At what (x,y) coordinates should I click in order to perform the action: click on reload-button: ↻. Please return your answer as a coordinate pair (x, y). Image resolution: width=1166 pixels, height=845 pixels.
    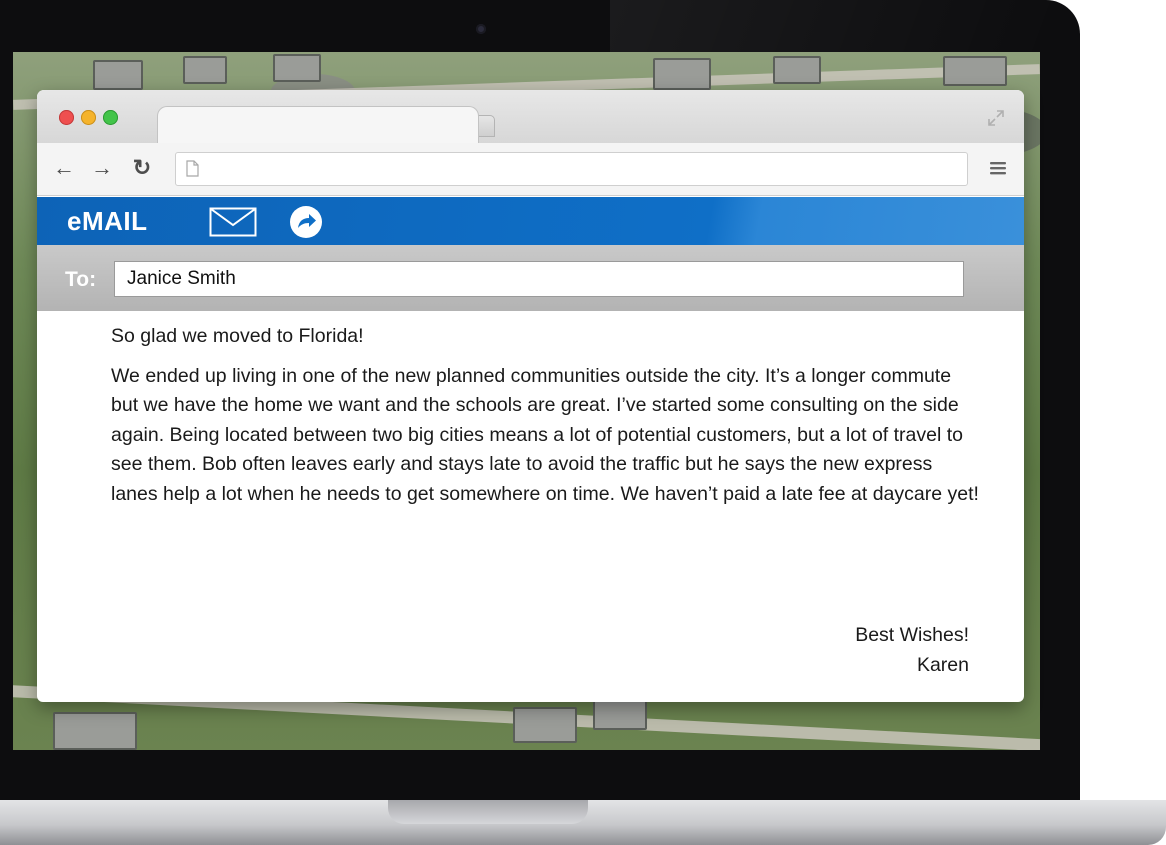
    Looking at the image, I should click on (142, 168).